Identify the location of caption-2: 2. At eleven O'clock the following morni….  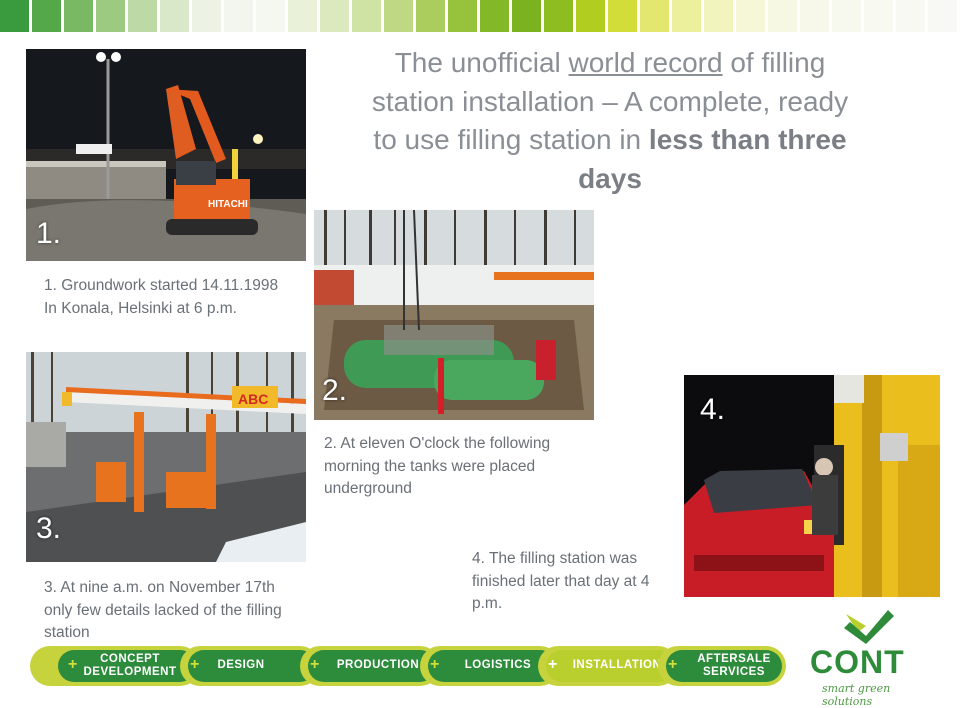
(437, 466).